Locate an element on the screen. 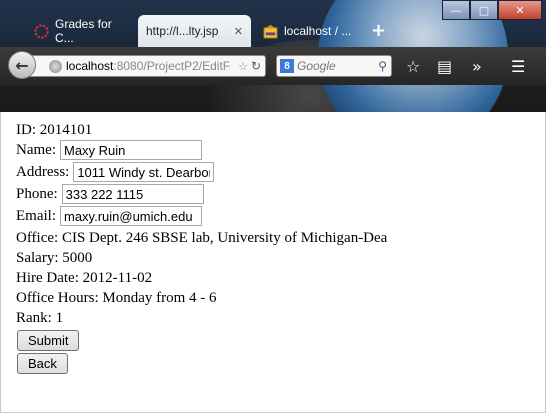 The image size is (546, 413). phpmyadmin-icon is located at coordinates (270, 31).